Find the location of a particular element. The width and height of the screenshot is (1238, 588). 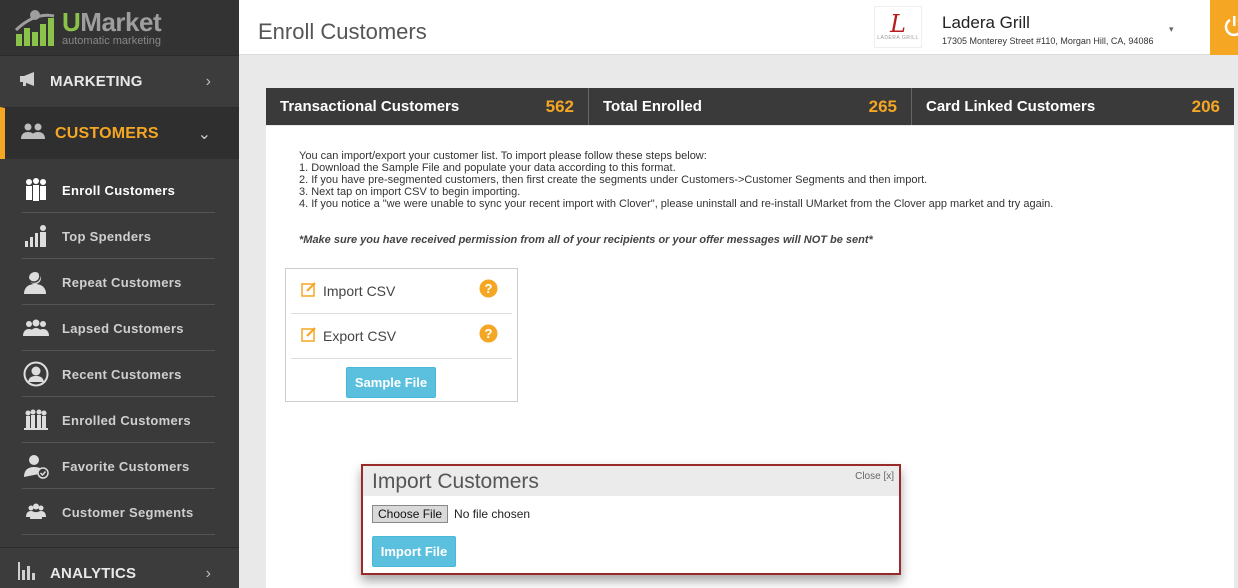

import-csv-button: Import CSV ? is located at coordinates (401, 291).